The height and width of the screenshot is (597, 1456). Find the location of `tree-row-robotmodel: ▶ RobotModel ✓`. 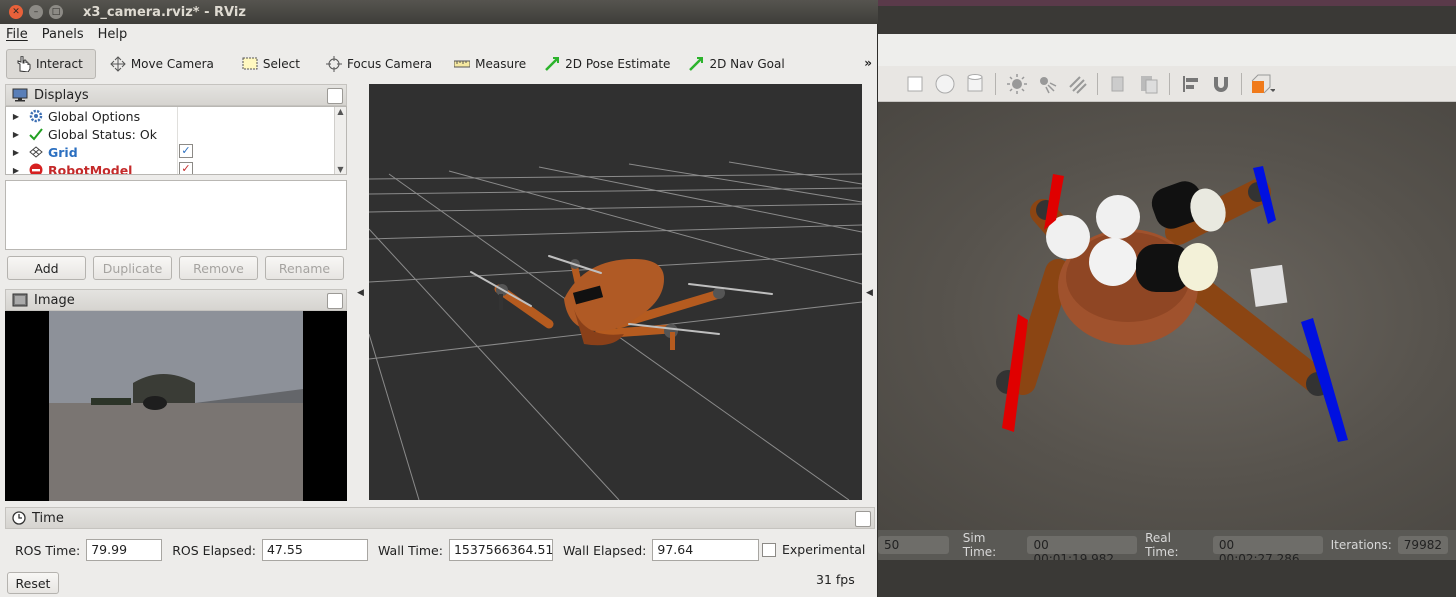

tree-row-robotmodel: ▶ RobotModel ✓ is located at coordinates (171, 168).